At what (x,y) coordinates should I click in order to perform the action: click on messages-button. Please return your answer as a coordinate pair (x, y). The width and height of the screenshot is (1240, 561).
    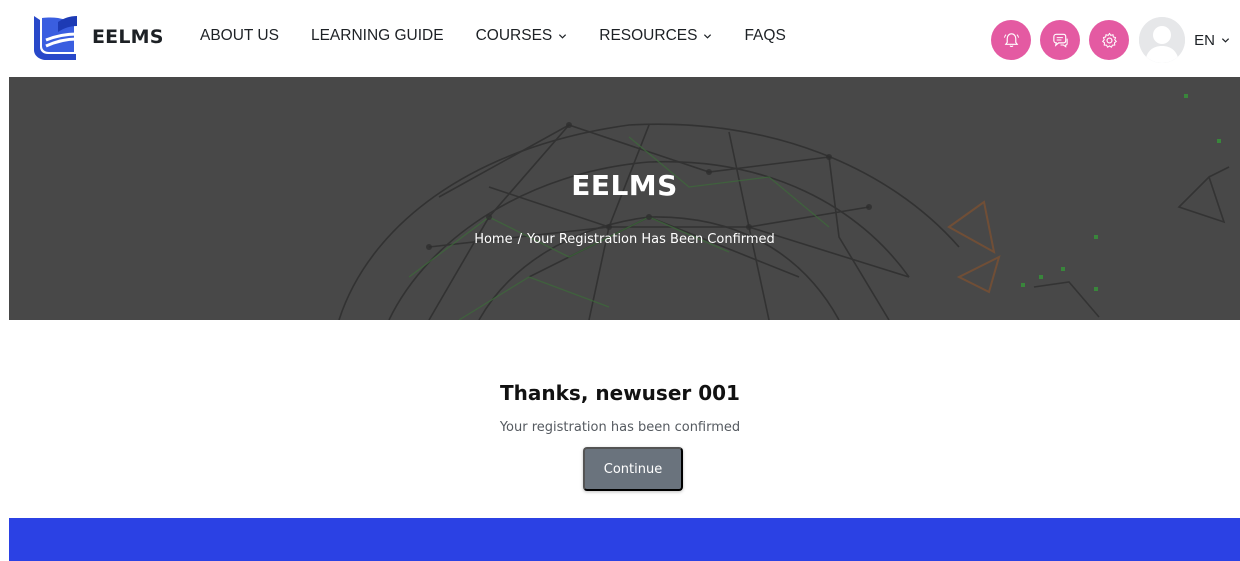
    Looking at the image, I should click on (1060, 40).